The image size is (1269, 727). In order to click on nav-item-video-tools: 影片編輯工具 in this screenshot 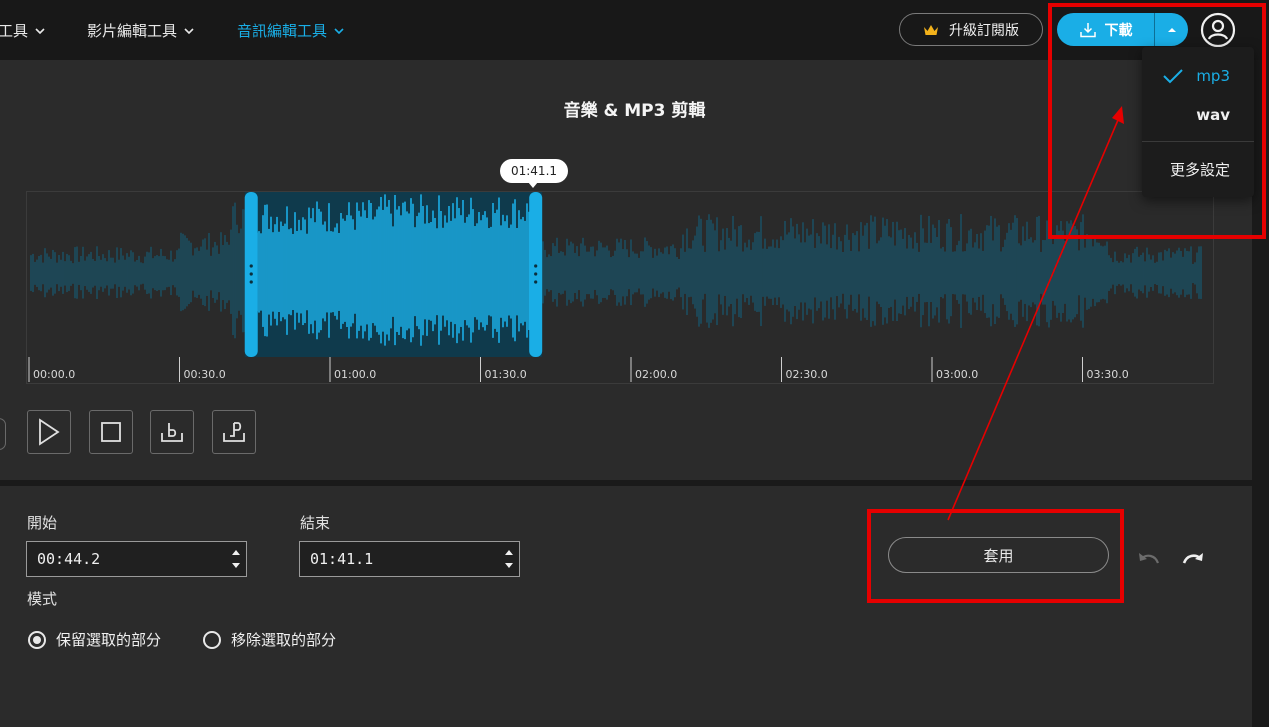, I will do `click(141, 30)`.